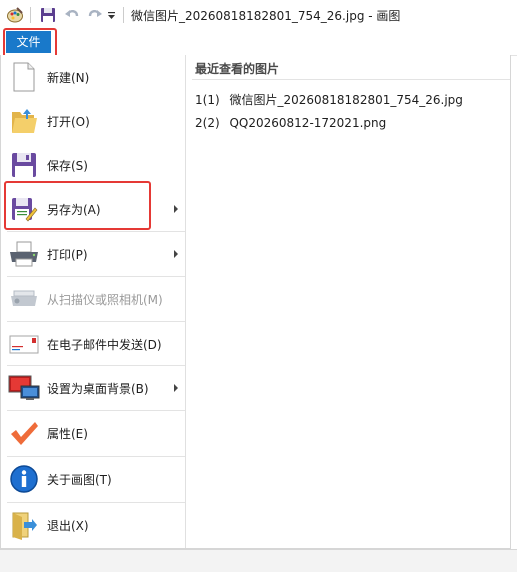 Image resolution: width=517 pixels, height=572 pixels. What do you see at coordinates (79, 479) in the screenshot?
I see `menu-item-label: 关于画图(T)` at bounding box center [79, 479].